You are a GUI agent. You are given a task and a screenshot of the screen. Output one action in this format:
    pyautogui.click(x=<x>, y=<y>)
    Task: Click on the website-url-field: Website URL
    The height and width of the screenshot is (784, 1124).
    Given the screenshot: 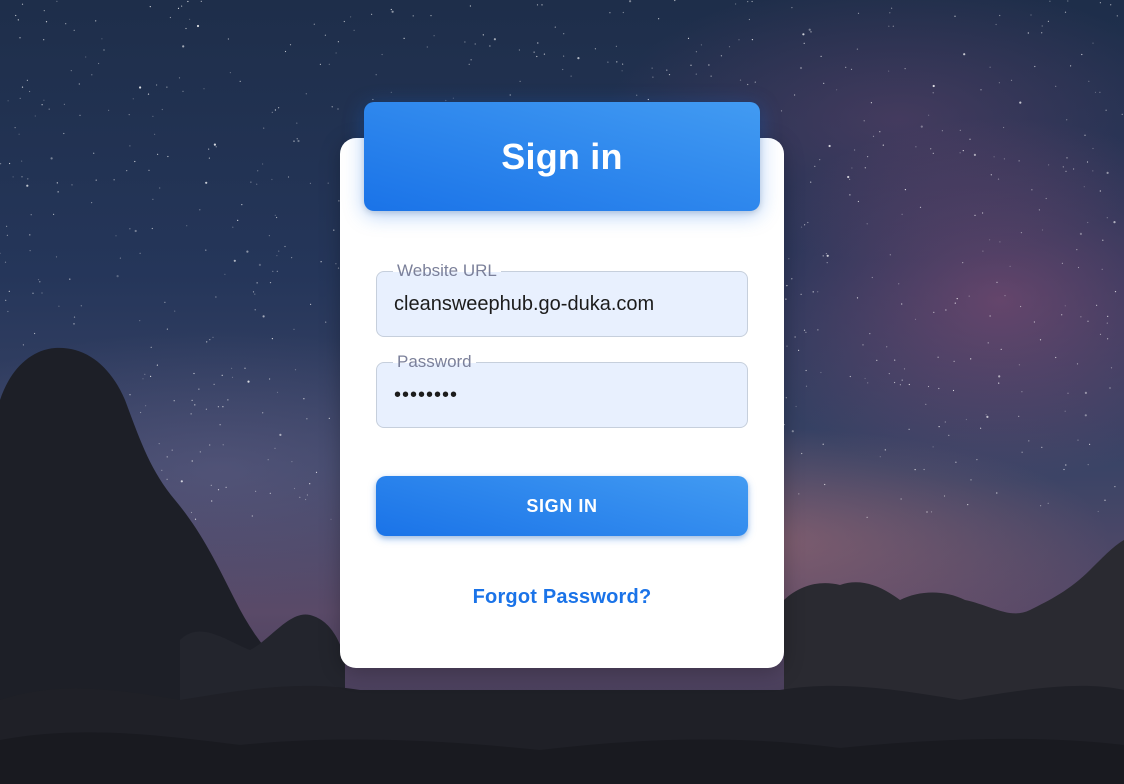 What is the action you would take?
    pyautogui.click(x=562, y=298)
    